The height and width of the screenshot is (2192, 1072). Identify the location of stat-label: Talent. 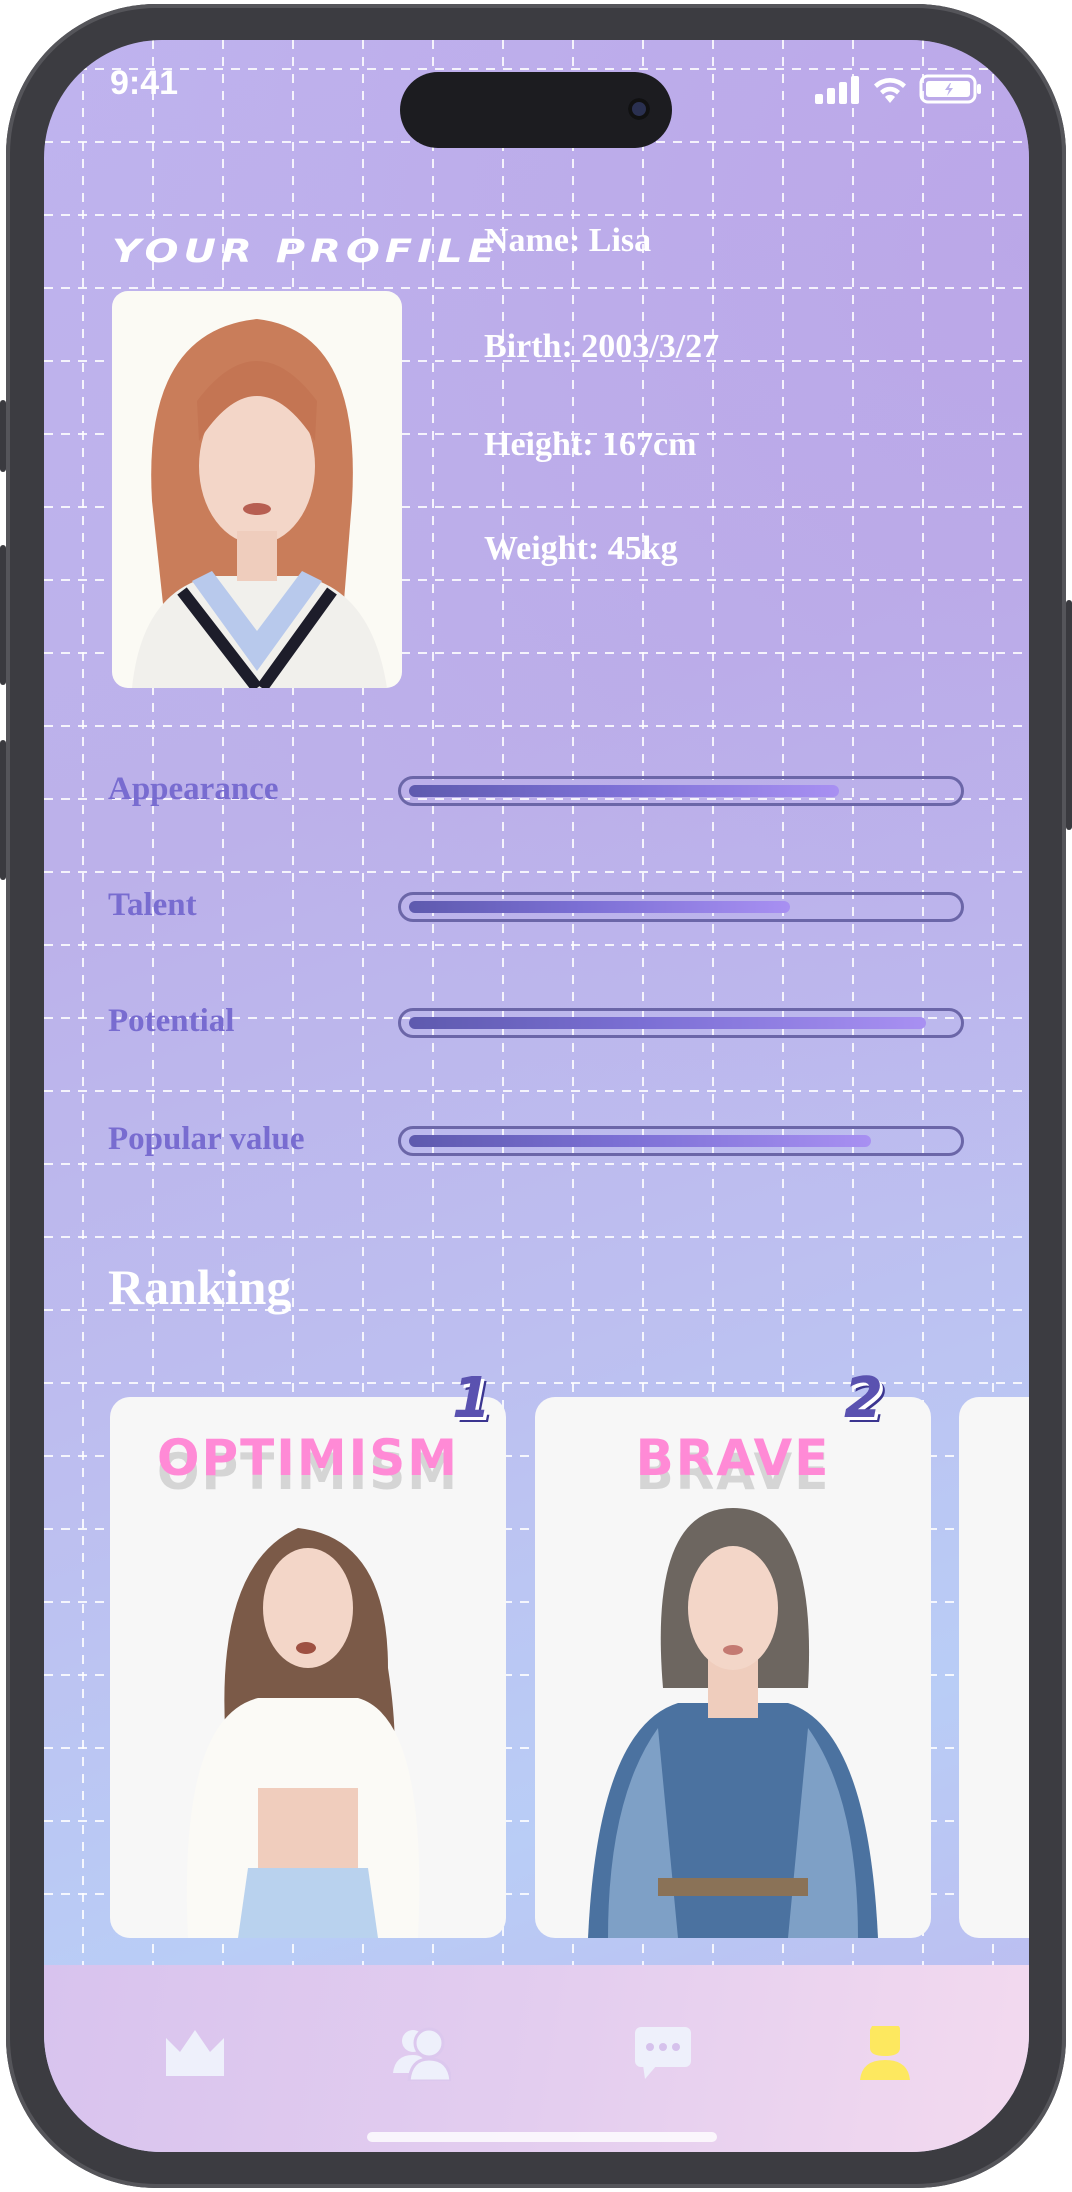
(152, 905).